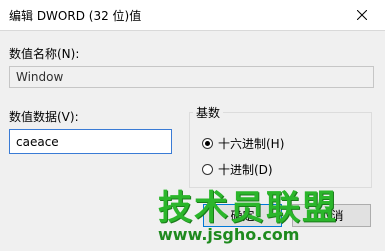  I want to click on radio-unselected-icon, so click(207, 169).